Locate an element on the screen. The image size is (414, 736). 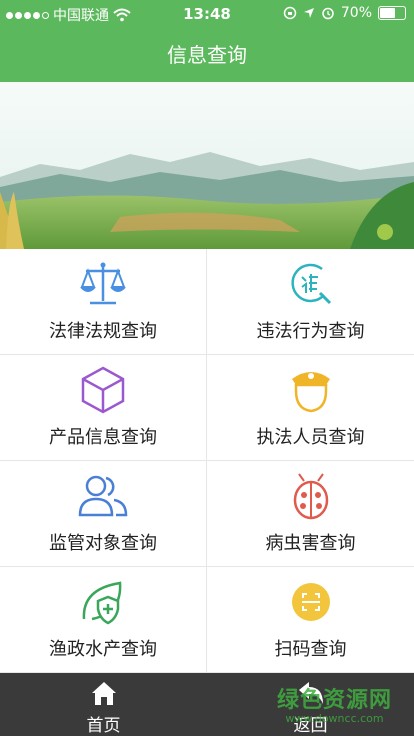
page-title: 信息查询 is located at coordinates (207, 55).